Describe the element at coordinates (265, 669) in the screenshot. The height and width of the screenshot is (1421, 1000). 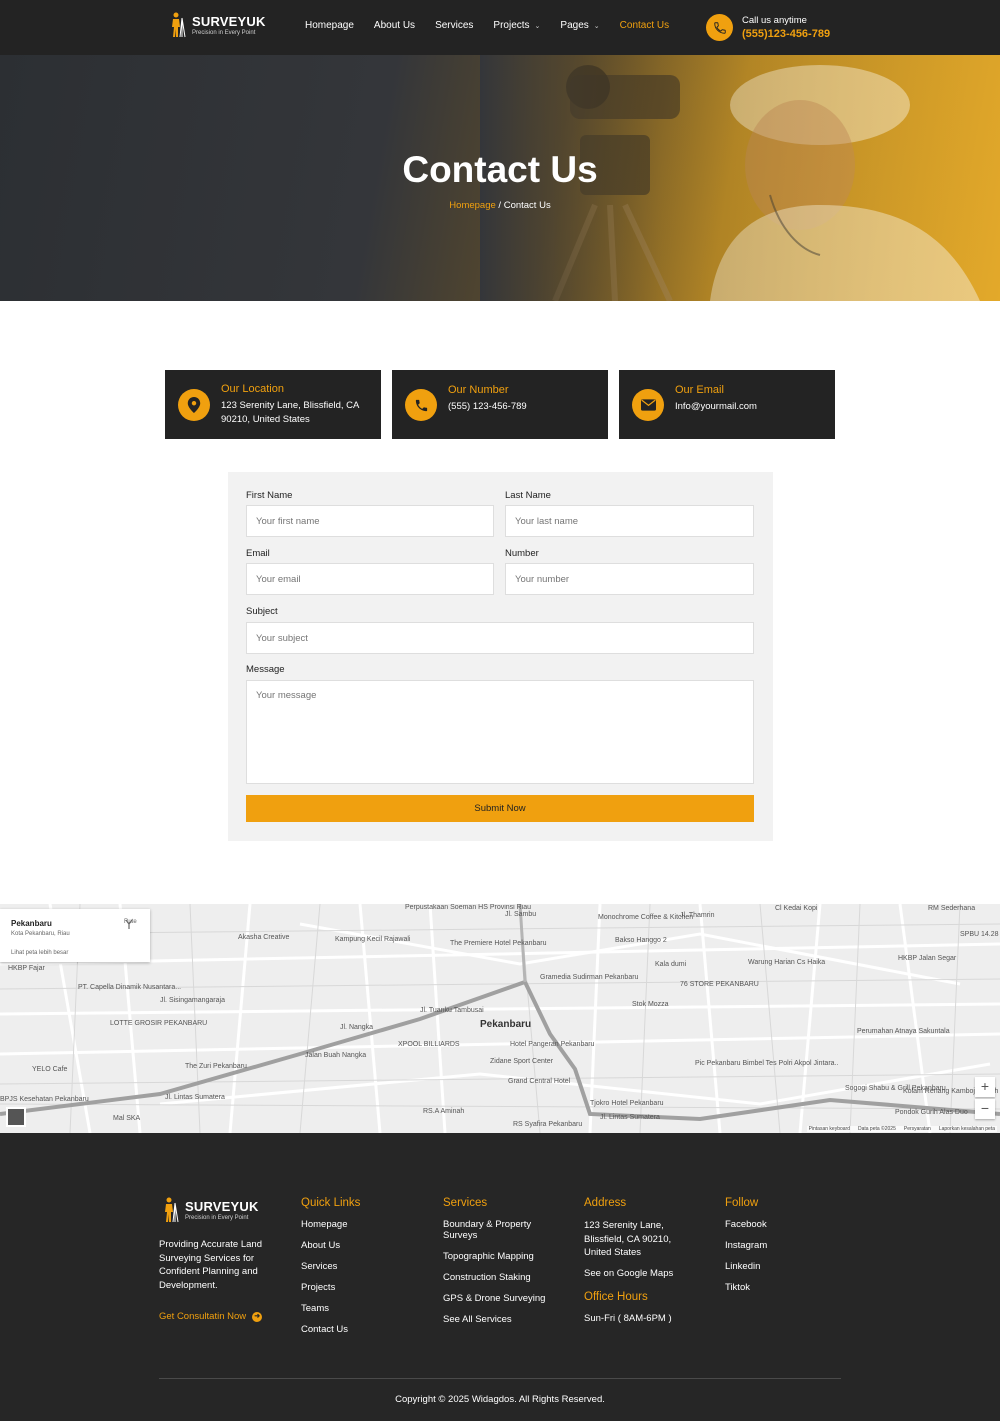
I see `message-label: Message` at that location.